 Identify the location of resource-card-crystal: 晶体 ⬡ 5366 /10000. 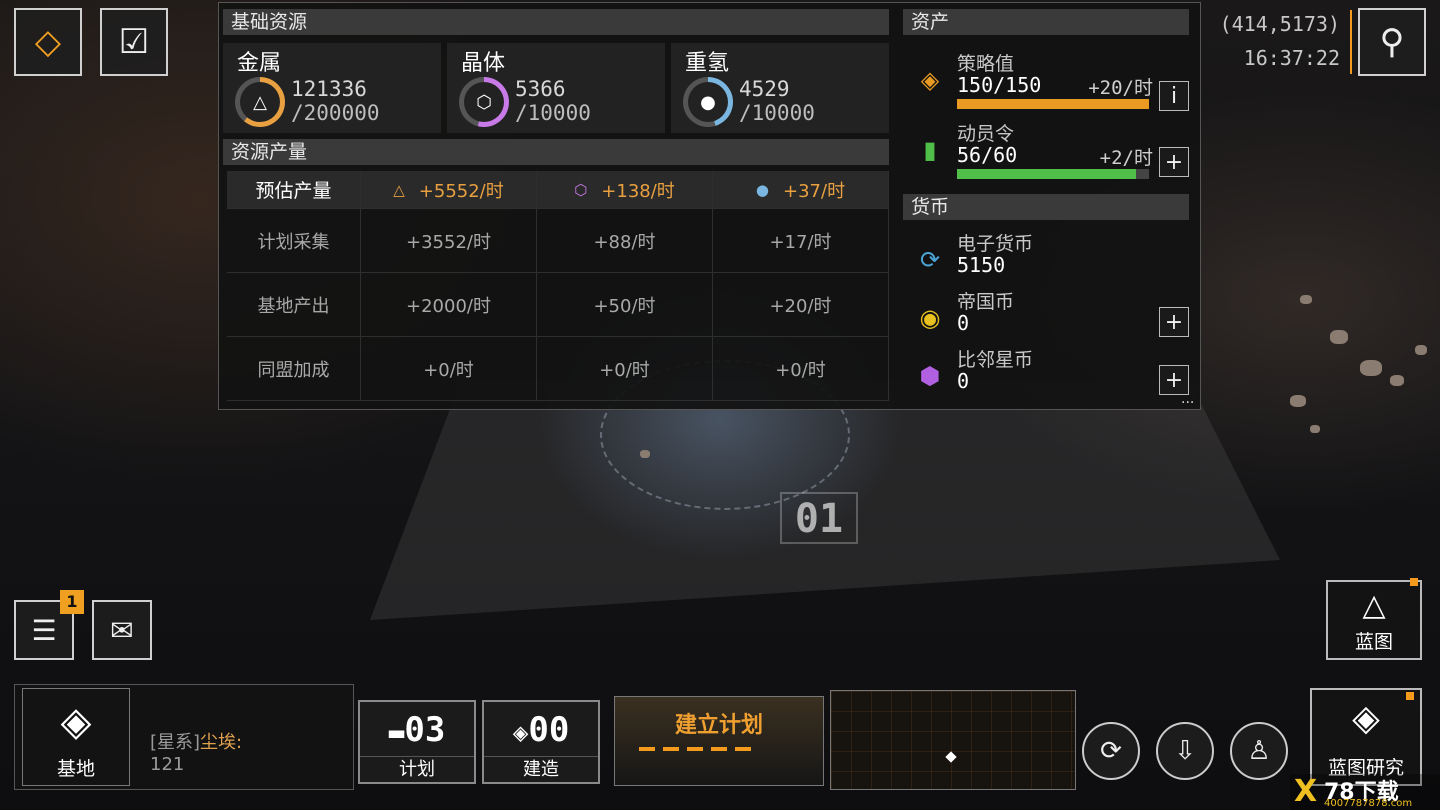
(556, 88).